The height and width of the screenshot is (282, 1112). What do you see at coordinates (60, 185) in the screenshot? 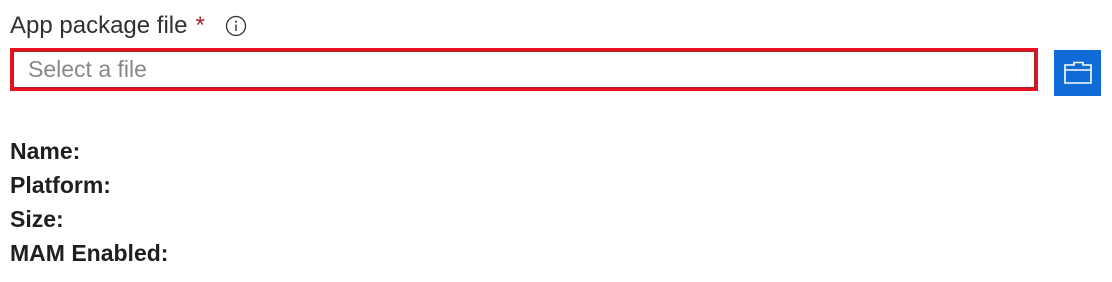
I see `detail-label: Platform:` at bounding box center [60, 185].